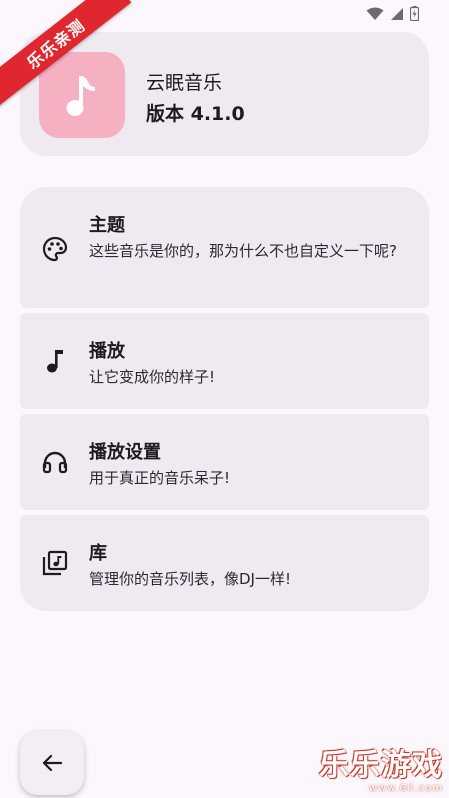 The width and height of the screenshot is (449, 798). I want to click on setting-item-theme: 主题 这些音乐是你的，那为什么不也自定义一下呢?, so click(224, 247).